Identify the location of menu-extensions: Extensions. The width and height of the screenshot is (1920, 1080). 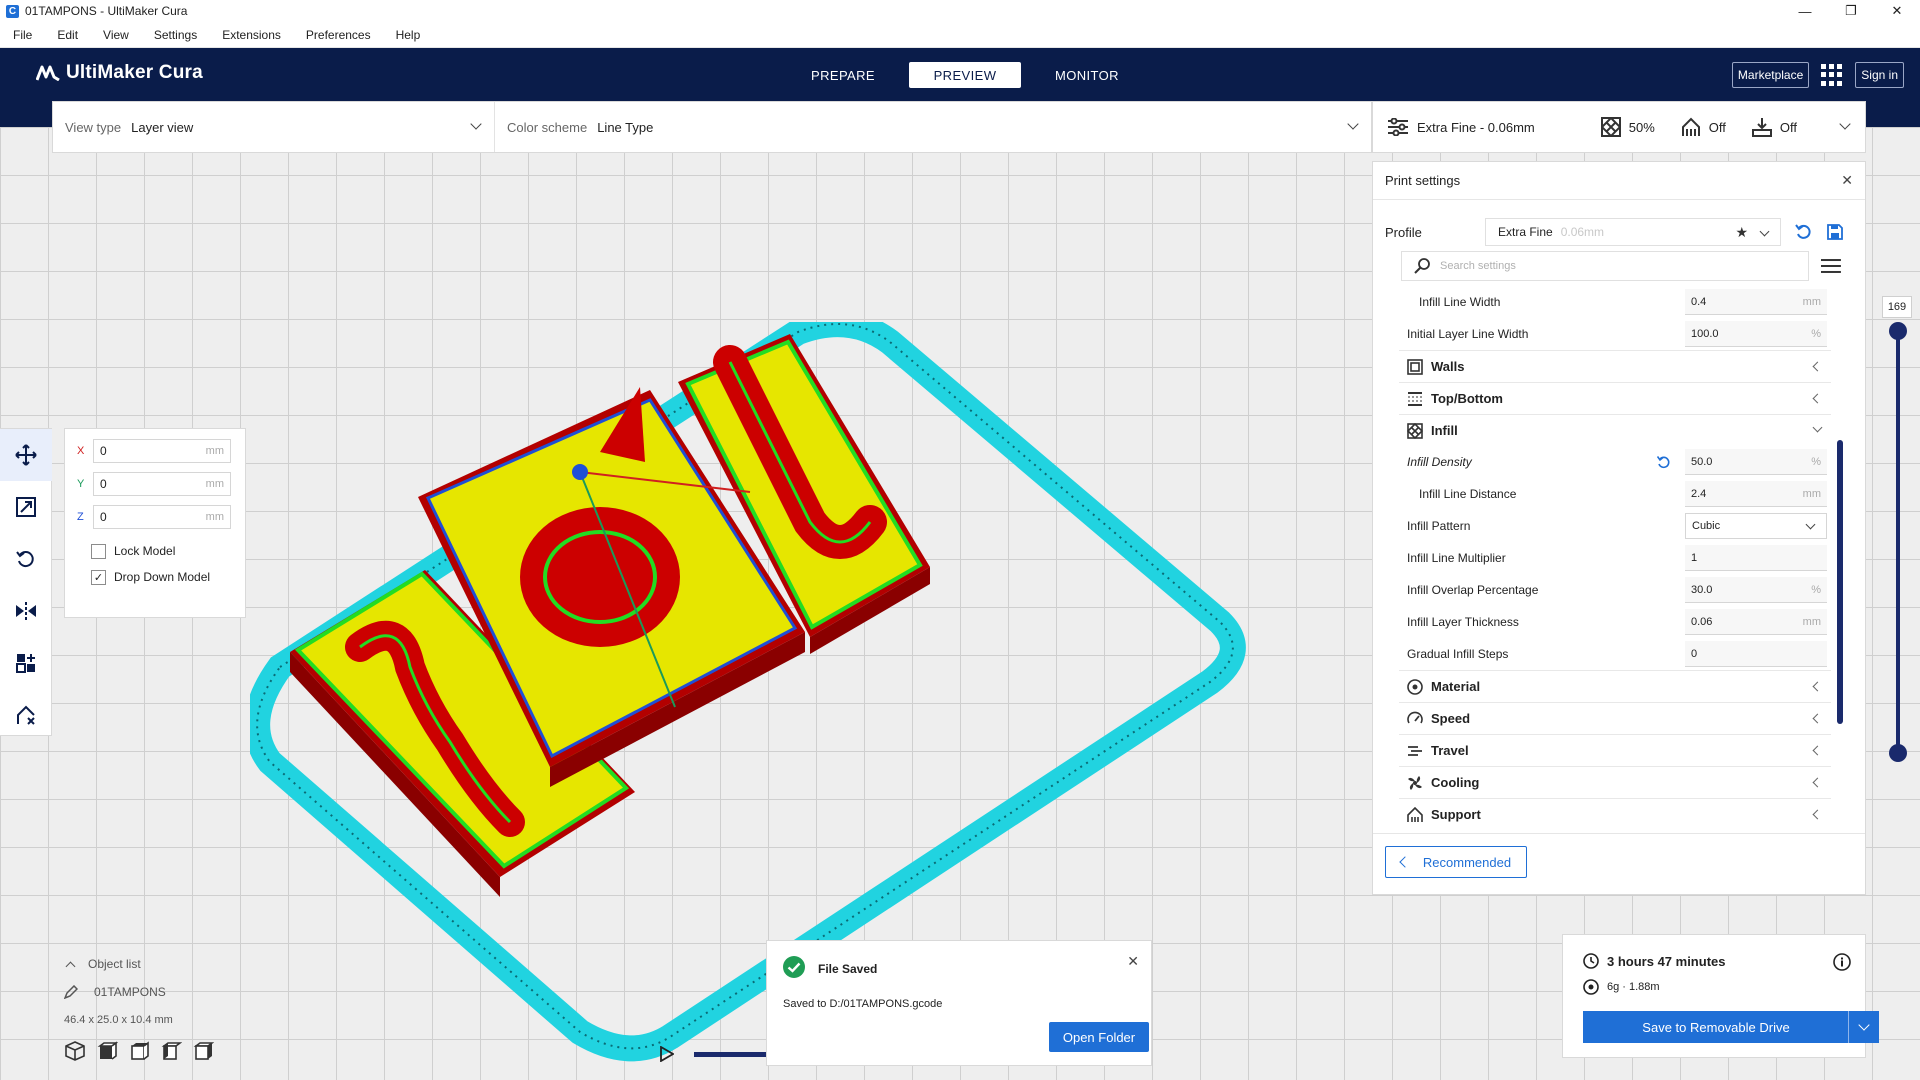
(251, 35).